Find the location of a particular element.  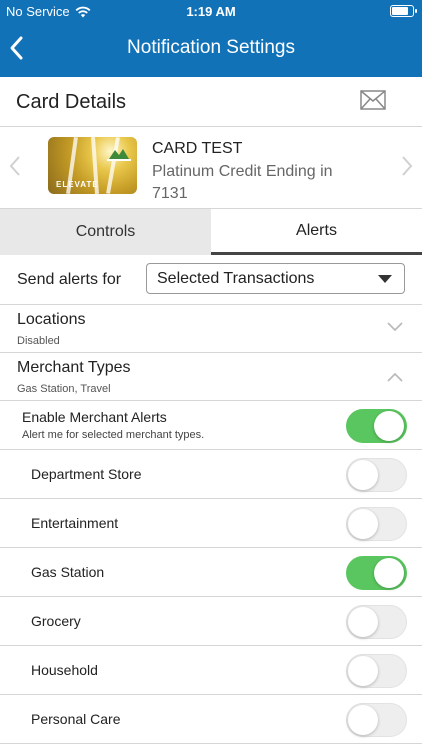

chevron-up-icon is located at coordinates (395, 377).